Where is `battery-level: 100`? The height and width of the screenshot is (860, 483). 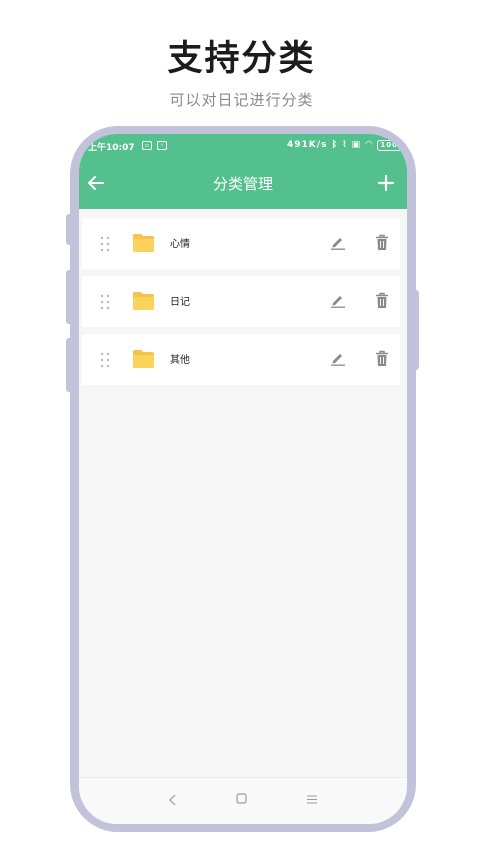 battery-level: 100 is located at coordinates (389, 145).